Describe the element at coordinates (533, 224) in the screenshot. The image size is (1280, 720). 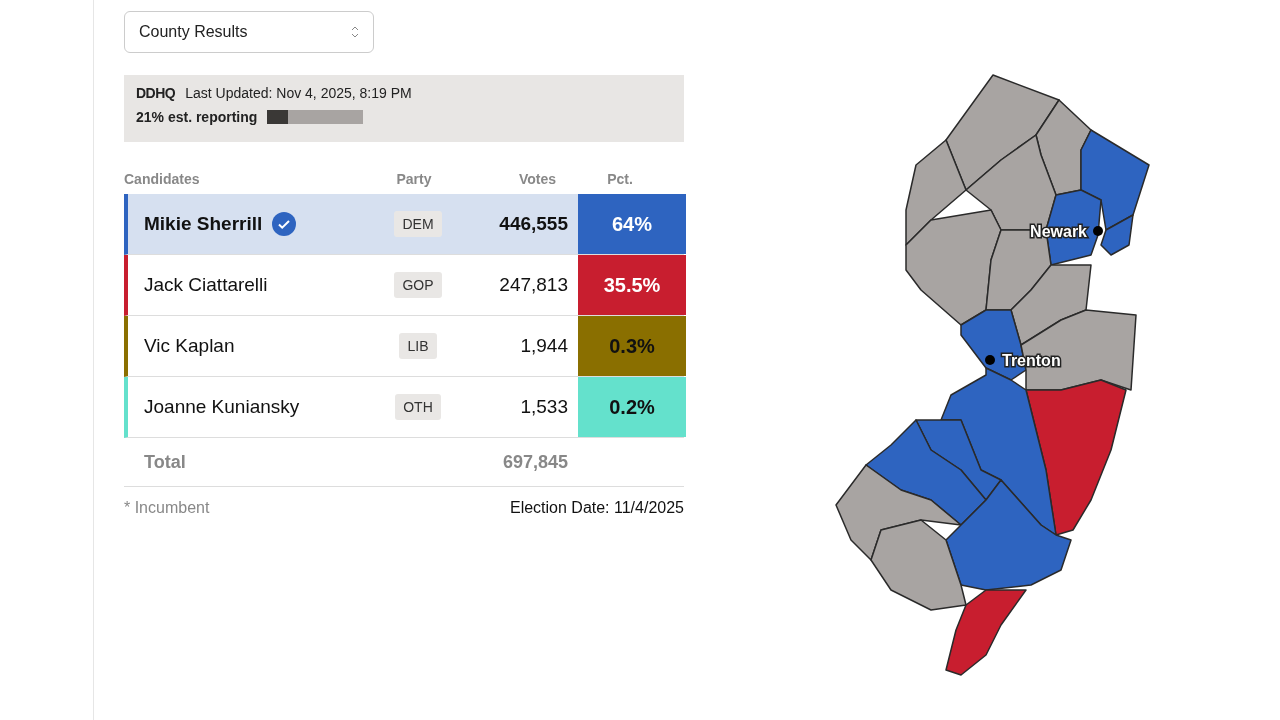
I see `vote-count: 446,555` at that location.